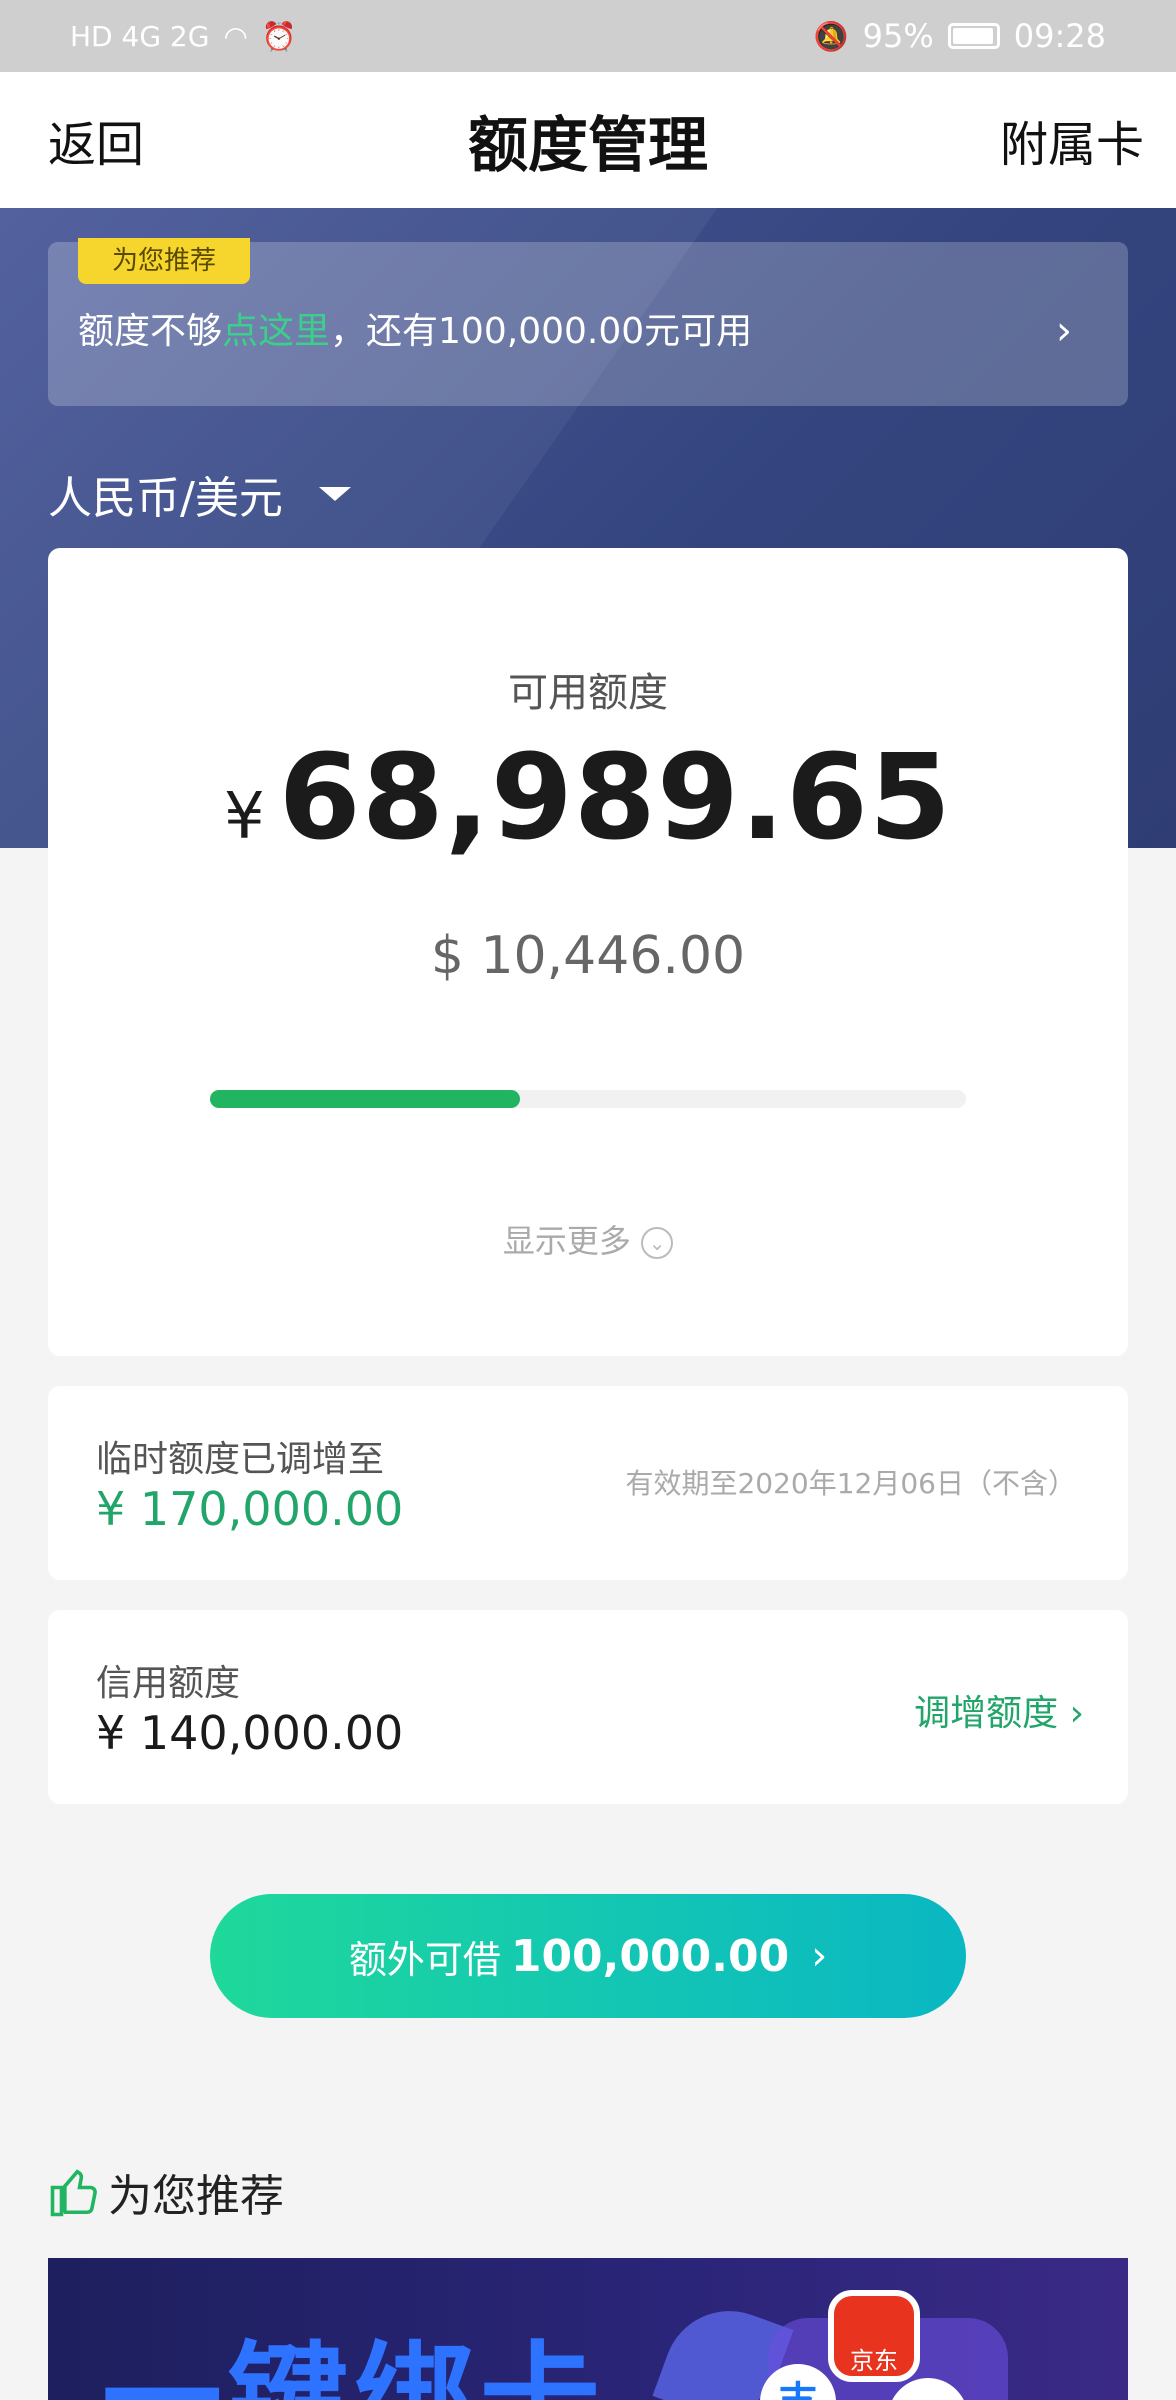  I want to click on promo-banner: 为您推荐 额度不够点这里，还有100,000.00元可用 ›, so click(588, 322).